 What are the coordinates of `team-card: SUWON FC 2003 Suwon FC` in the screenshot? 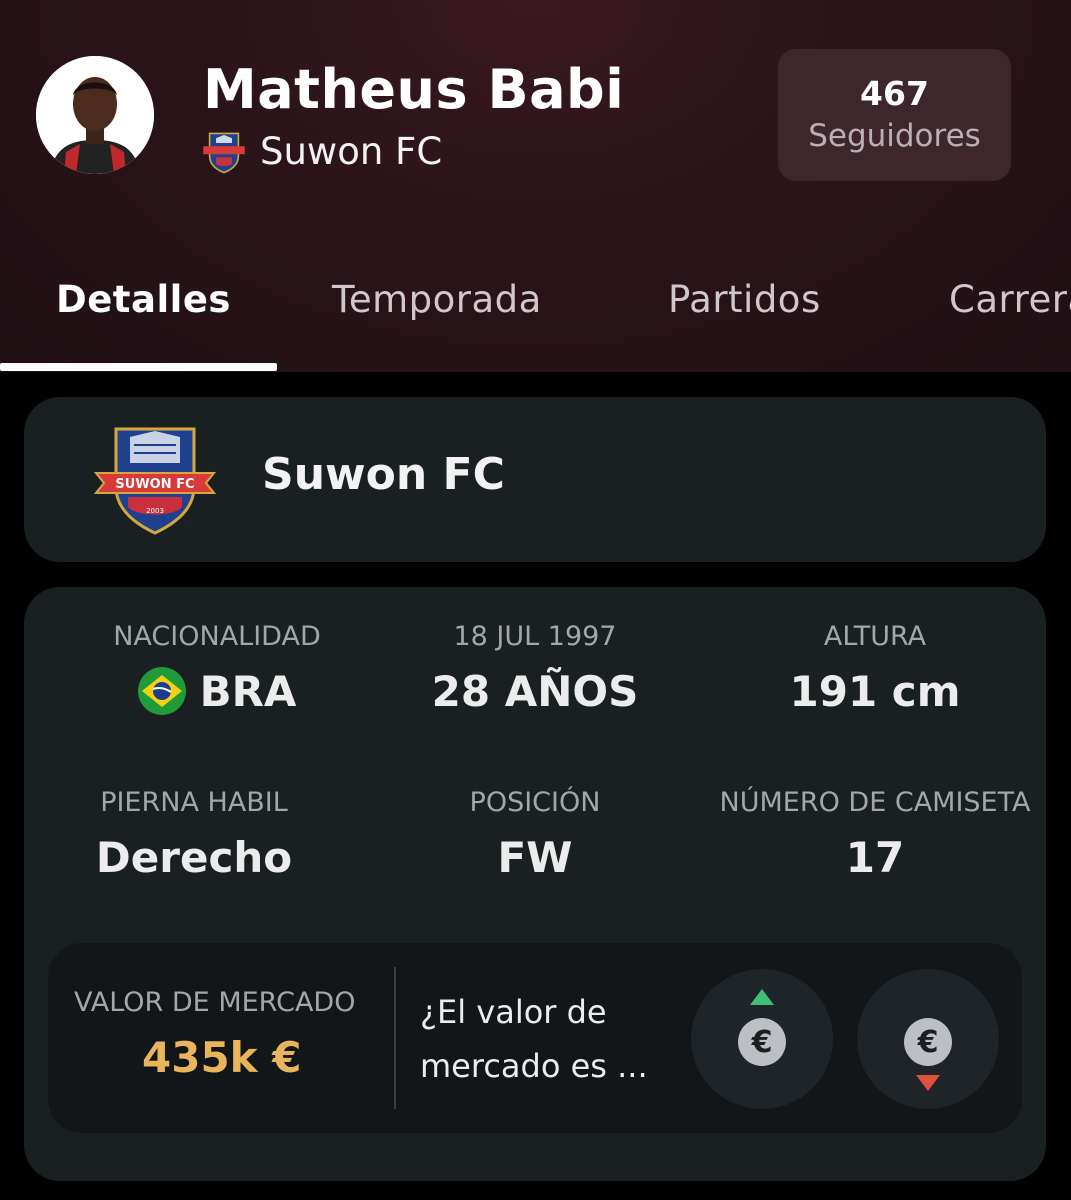 It's located at (535, 479).